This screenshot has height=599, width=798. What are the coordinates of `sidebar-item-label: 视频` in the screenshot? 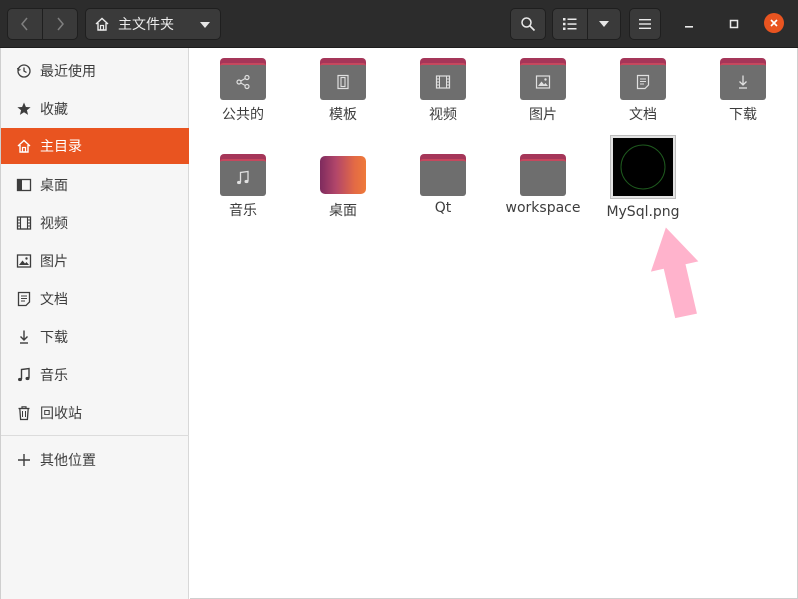 It's located at (54, 224).